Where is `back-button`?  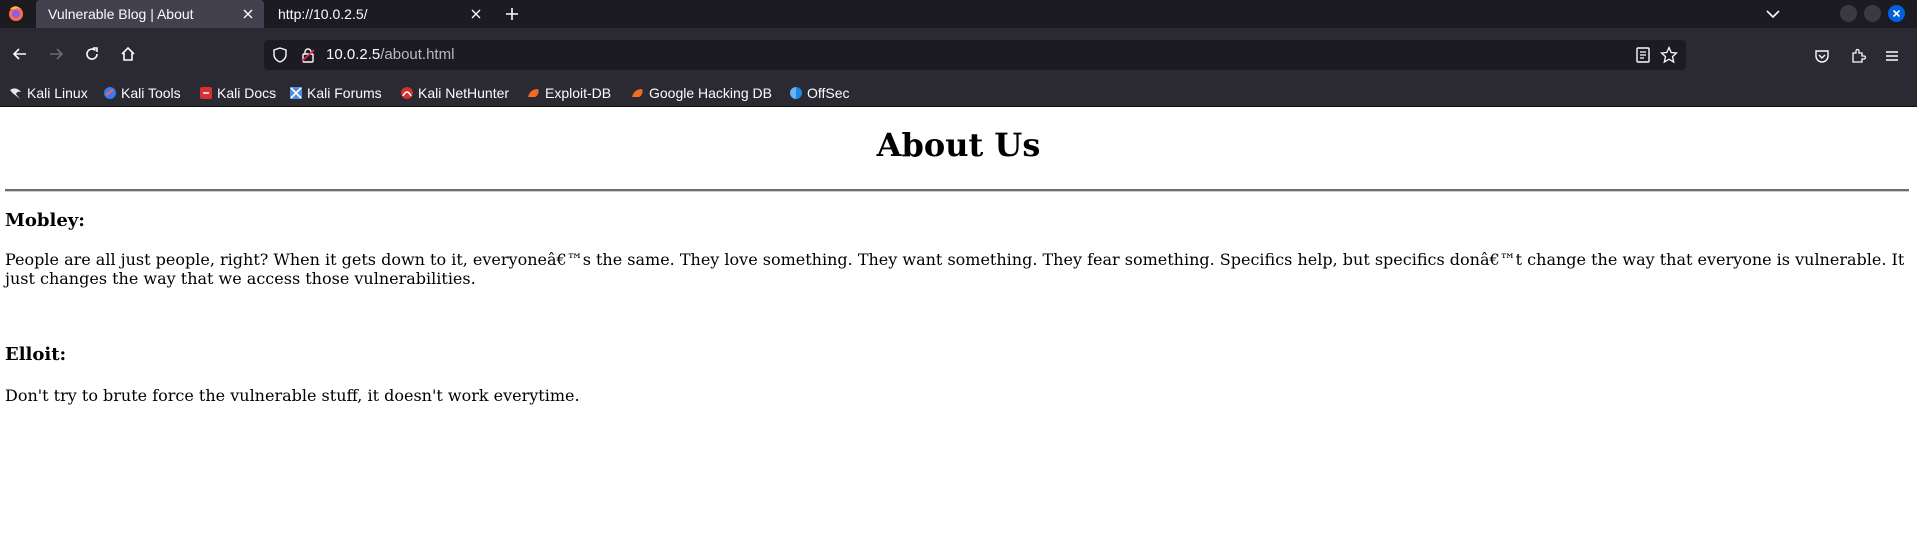 back-button is located at coordinates (20, 54).